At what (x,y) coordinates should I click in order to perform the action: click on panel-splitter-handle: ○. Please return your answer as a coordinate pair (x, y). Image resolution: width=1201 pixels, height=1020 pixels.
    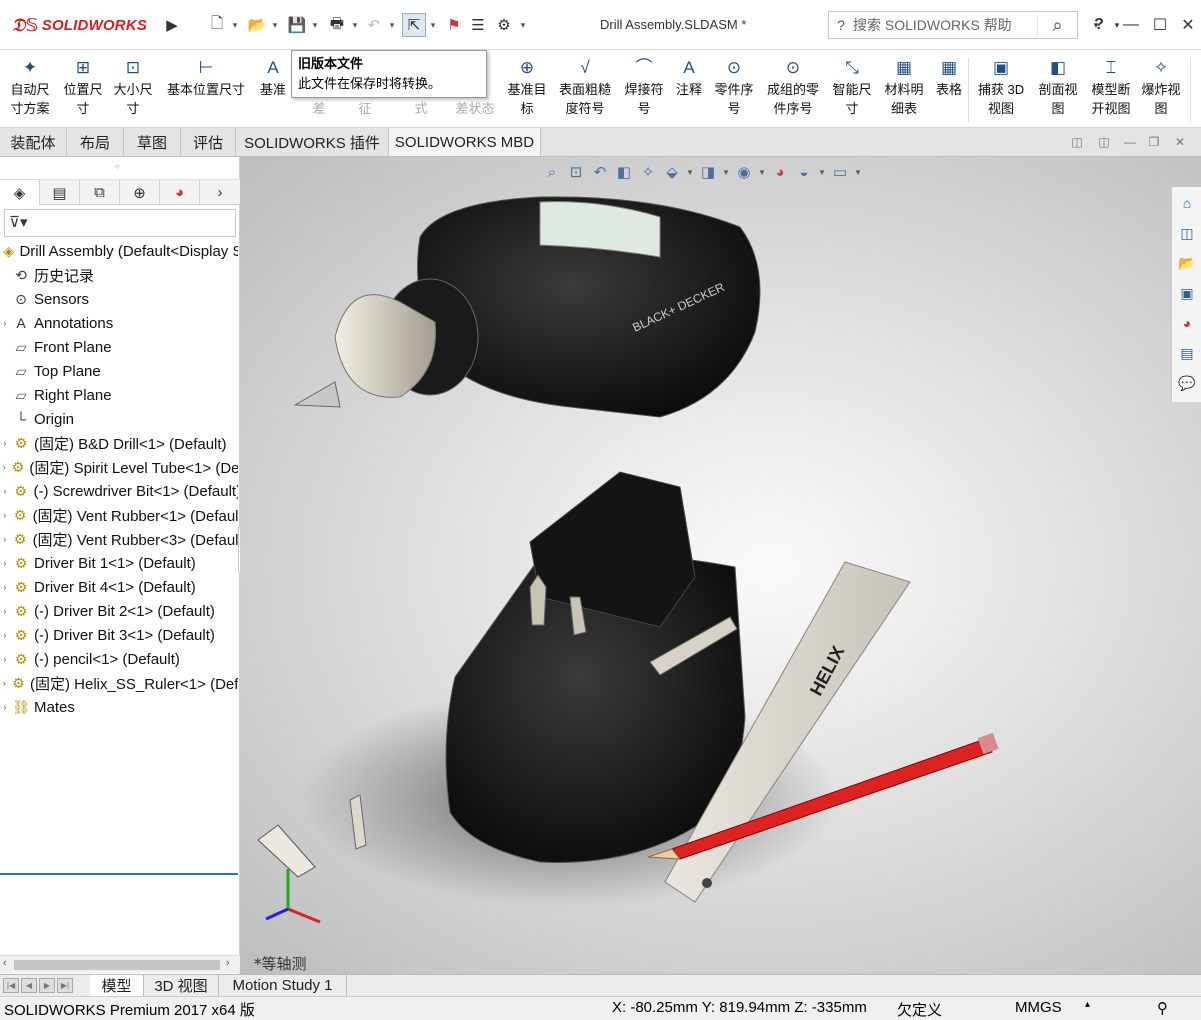
    Looking at the image, I should click on (117, 166).